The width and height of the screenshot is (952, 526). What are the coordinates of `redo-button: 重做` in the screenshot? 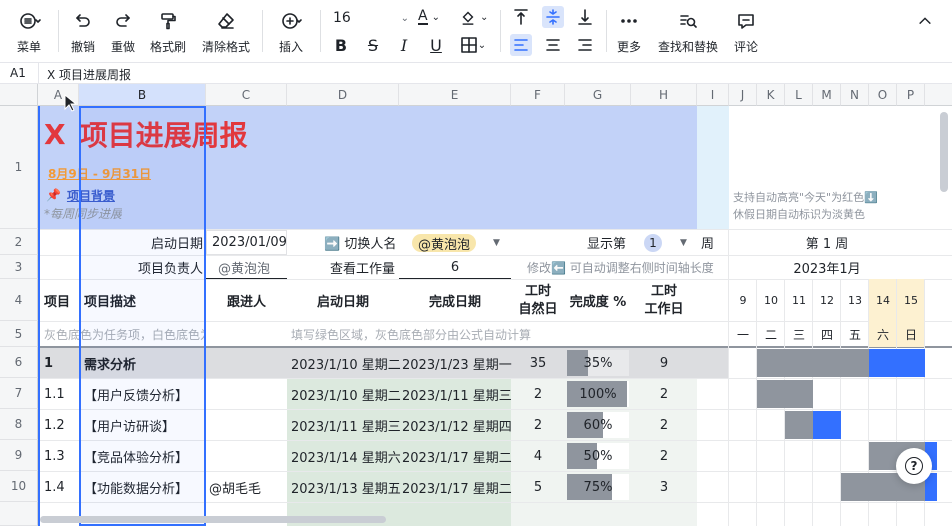 It's located at (123, 32).